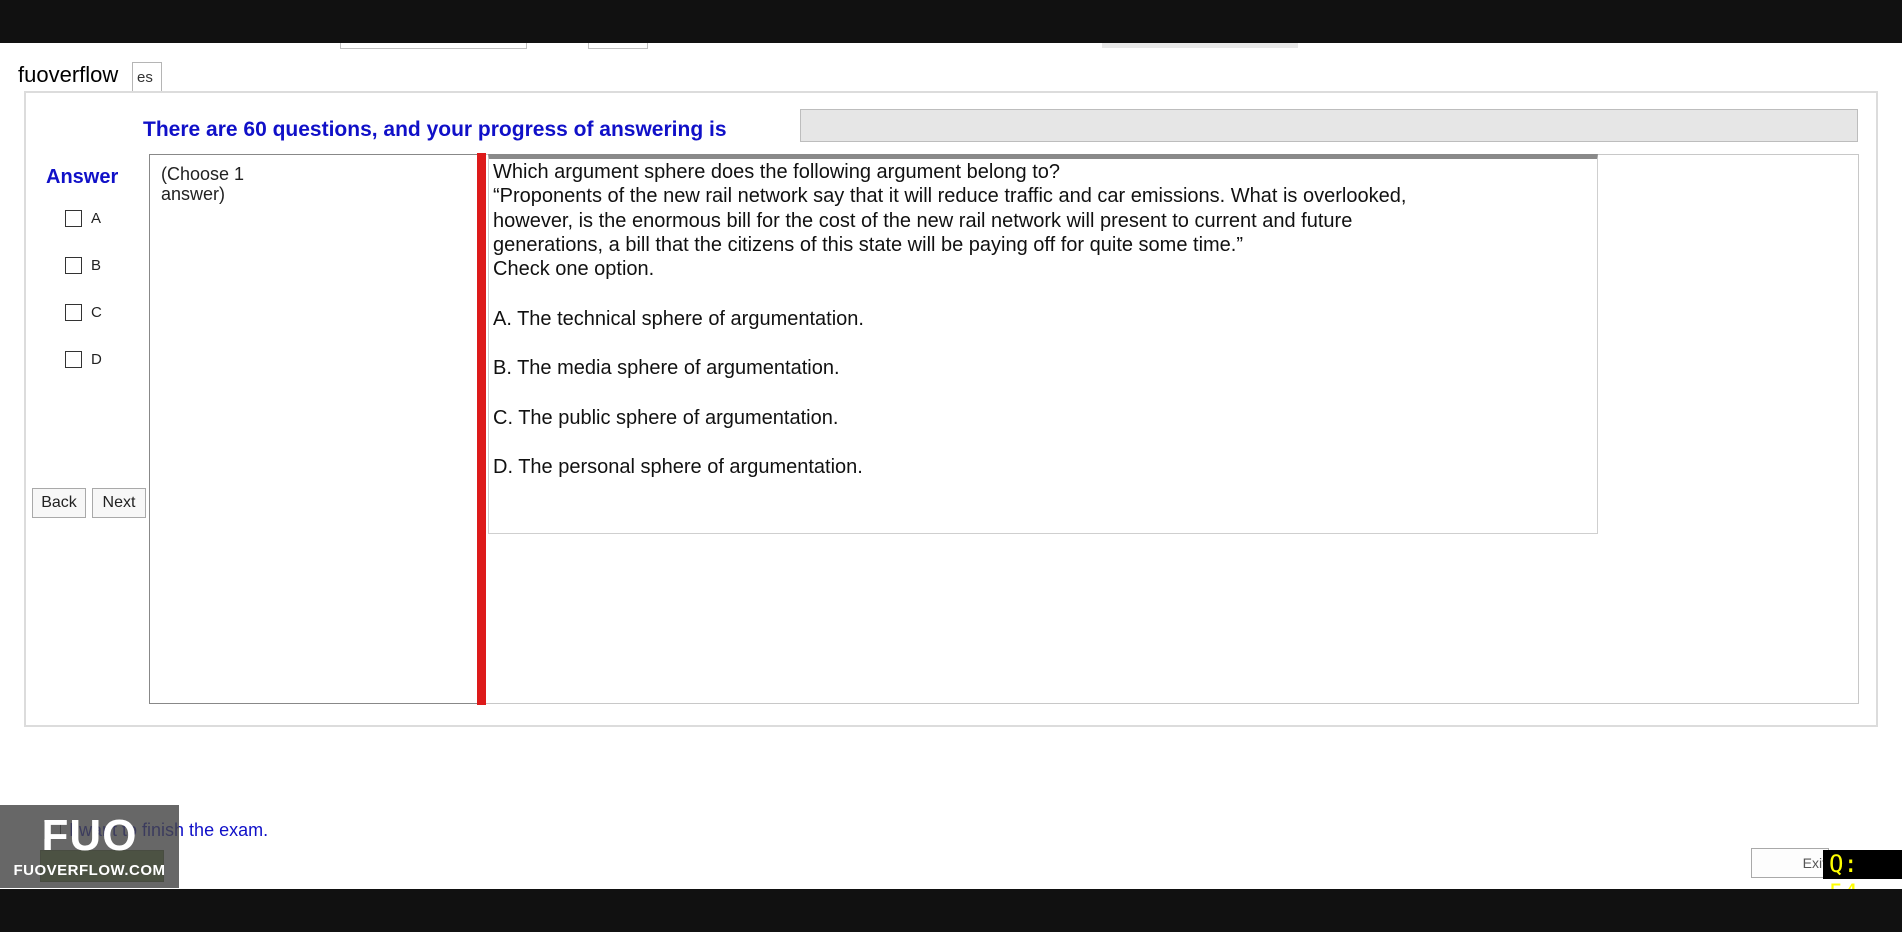 This screenshot has width=1902, height=932. I want to click on answer-title: Answer, so click(82, 177).